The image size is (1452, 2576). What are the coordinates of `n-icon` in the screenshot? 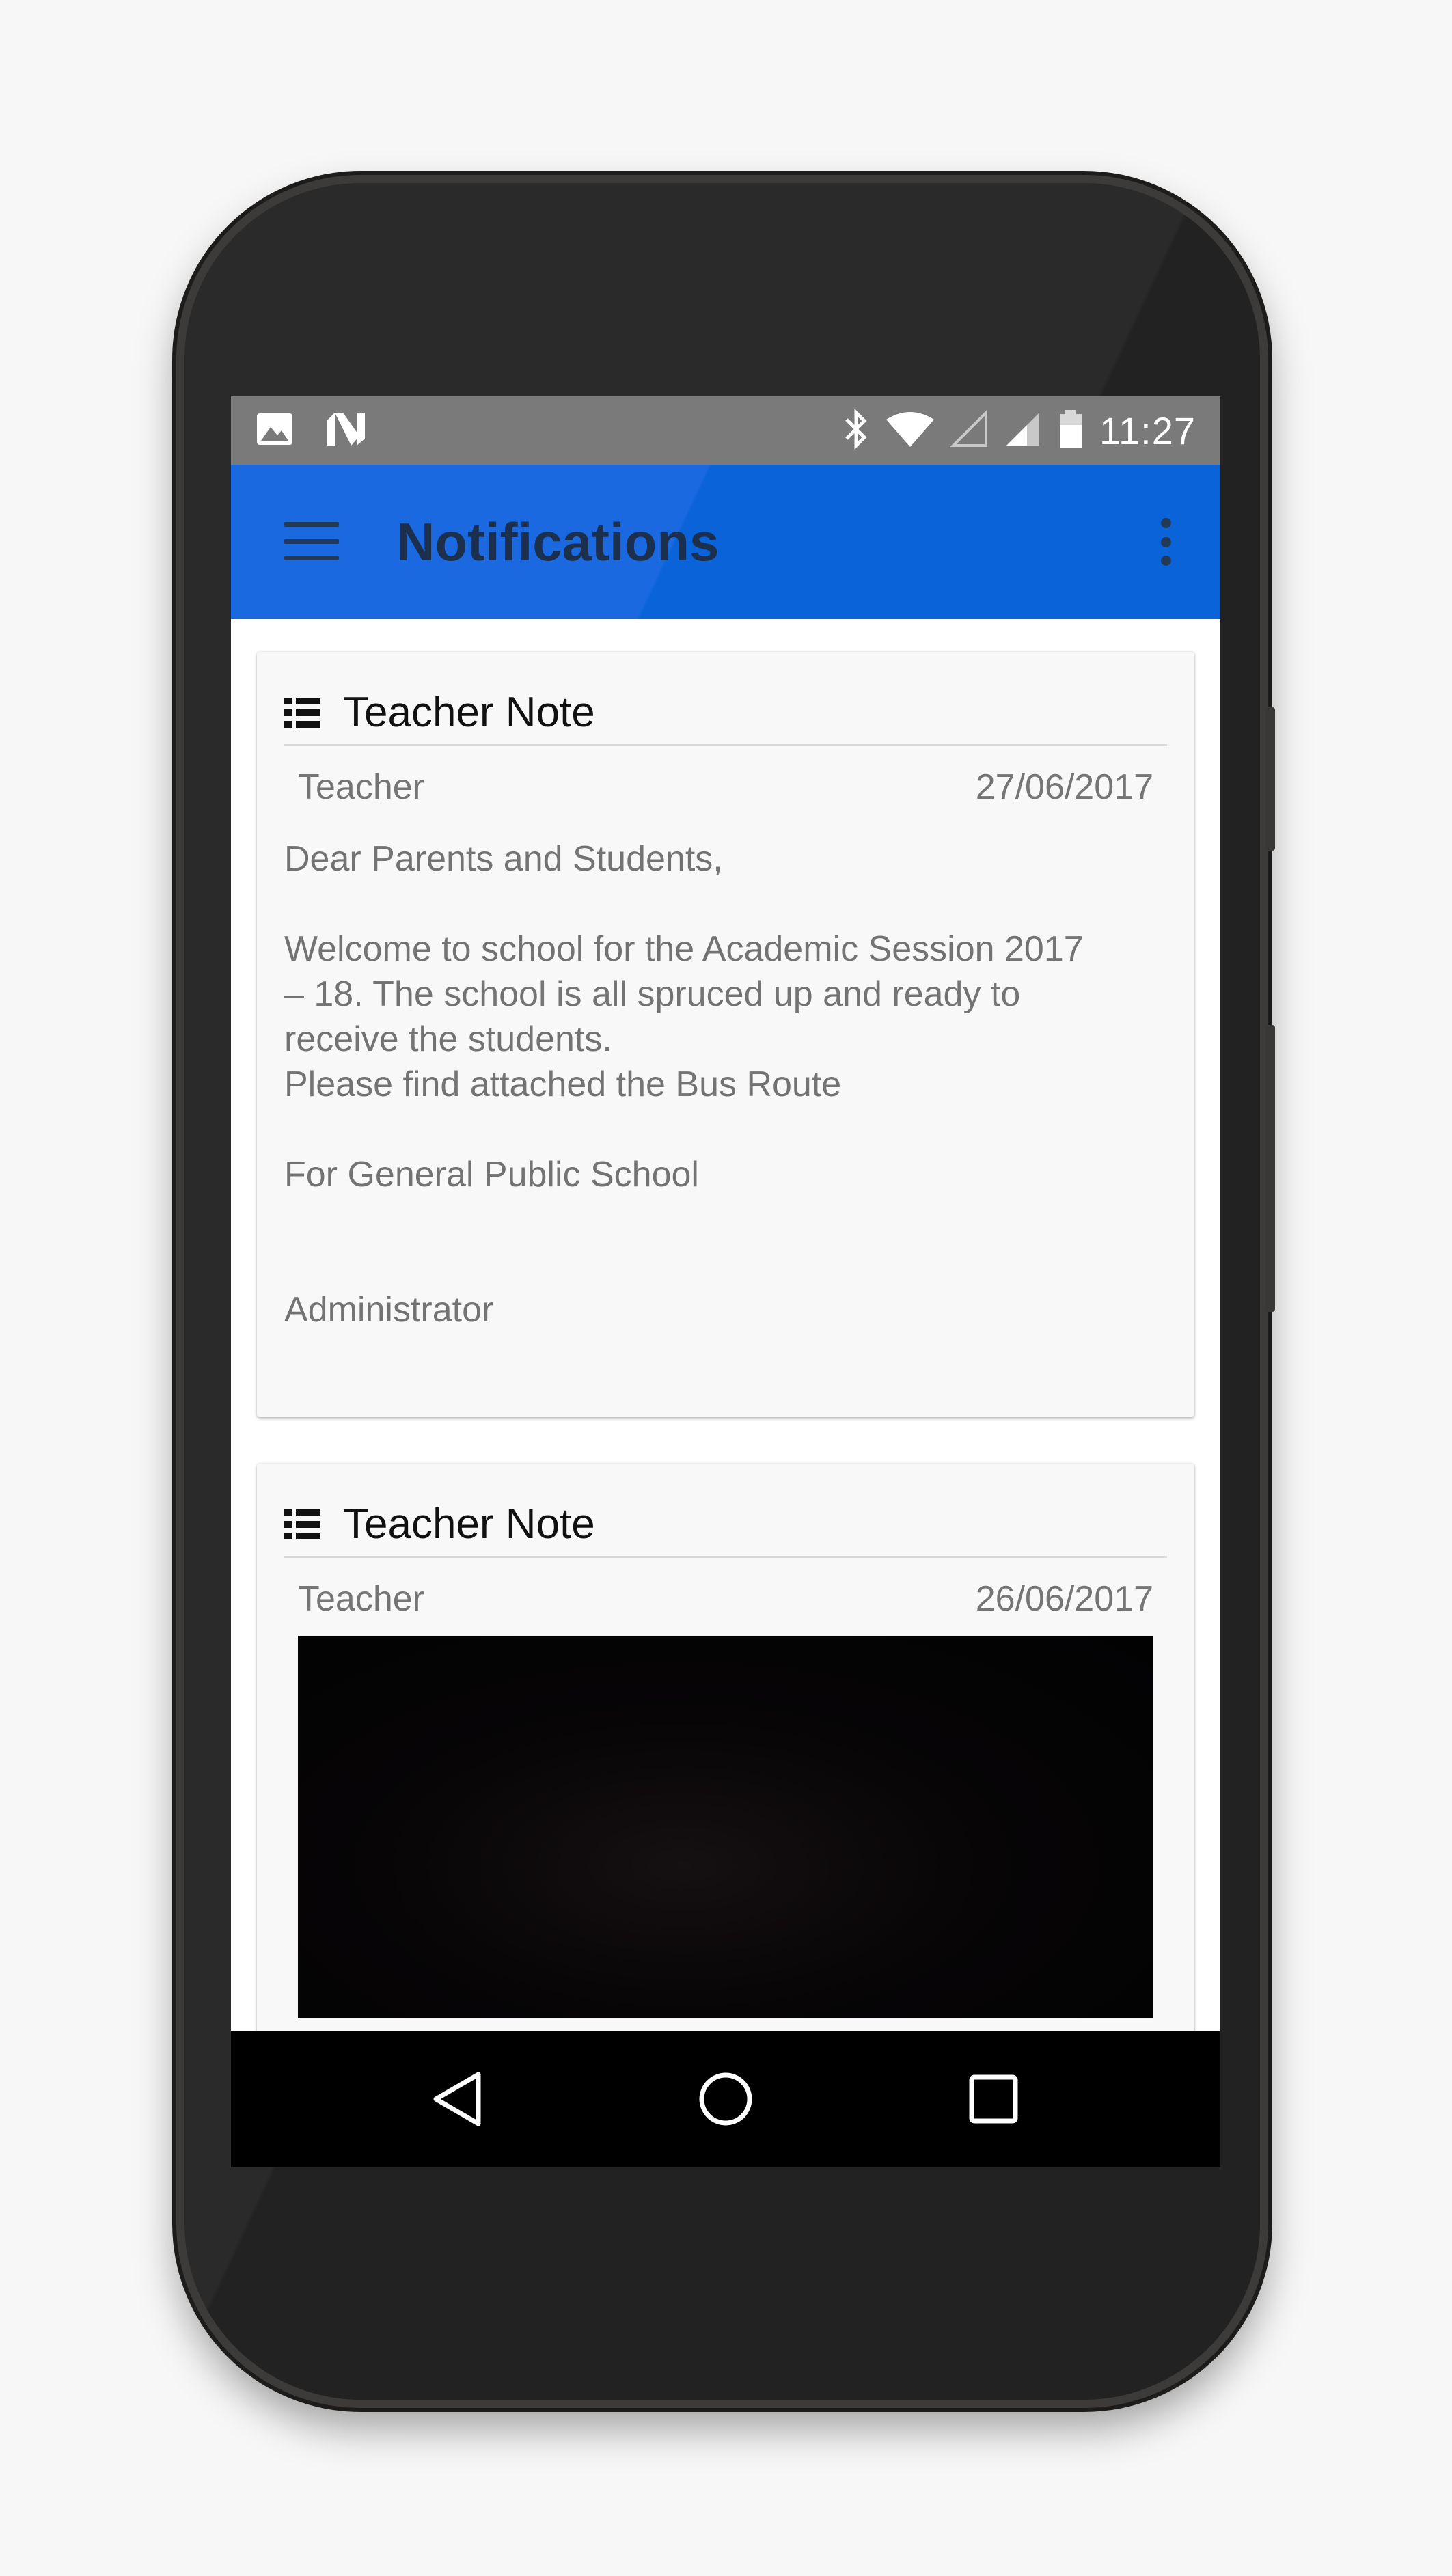 It's located at (345, 430).